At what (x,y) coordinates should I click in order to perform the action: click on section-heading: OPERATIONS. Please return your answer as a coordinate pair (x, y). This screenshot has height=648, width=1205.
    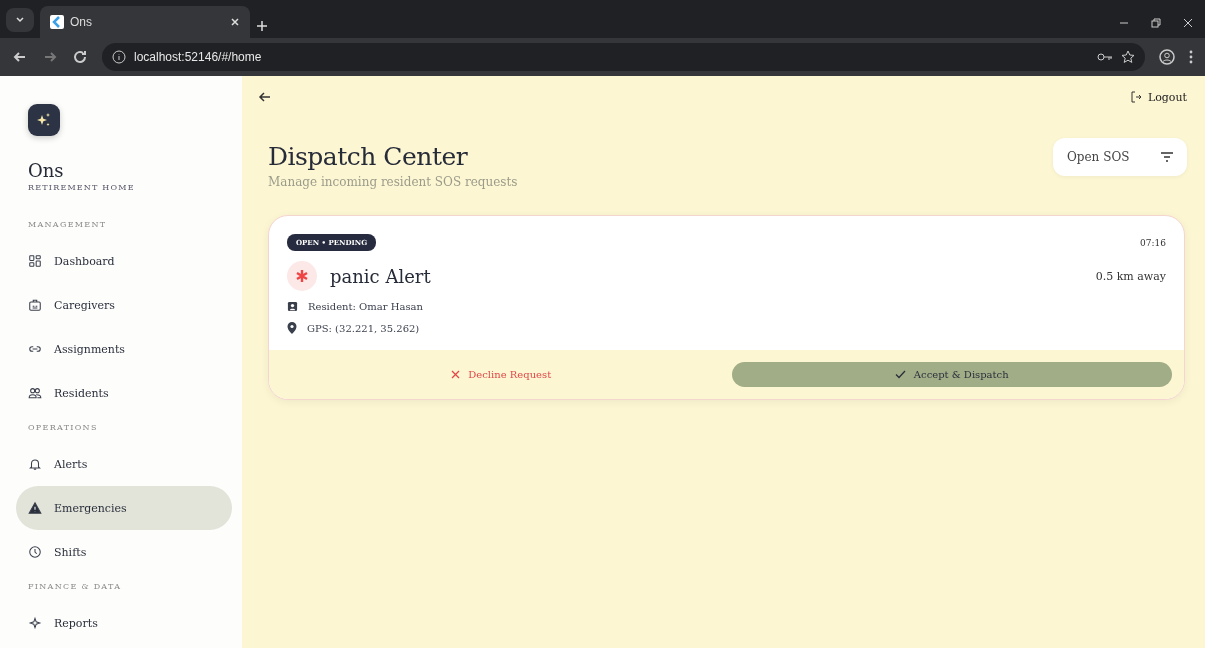
    Looking at the image, I should click on (63, 427).